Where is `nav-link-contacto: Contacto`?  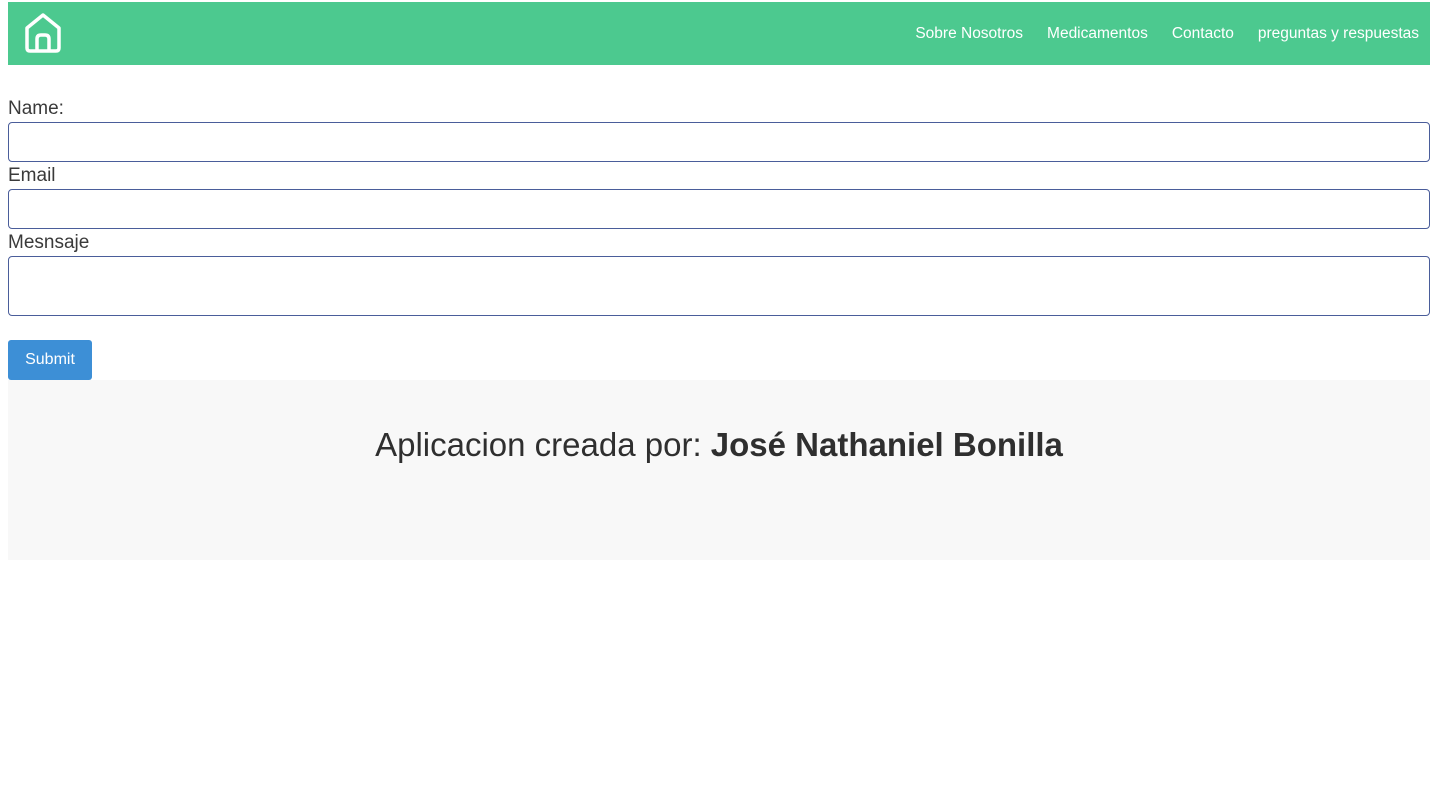 nav-link-contacto: Contacto is located at coordinates (1203, 34).